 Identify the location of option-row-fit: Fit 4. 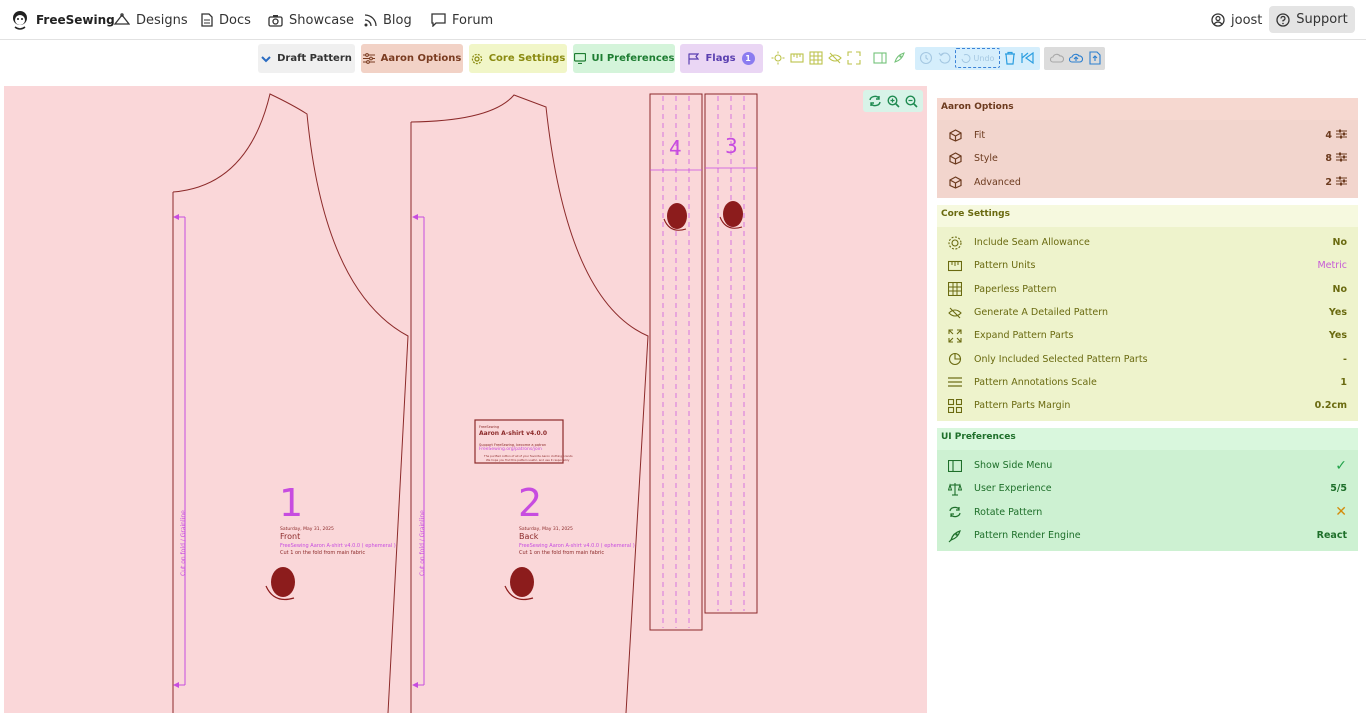
(1147, 135).